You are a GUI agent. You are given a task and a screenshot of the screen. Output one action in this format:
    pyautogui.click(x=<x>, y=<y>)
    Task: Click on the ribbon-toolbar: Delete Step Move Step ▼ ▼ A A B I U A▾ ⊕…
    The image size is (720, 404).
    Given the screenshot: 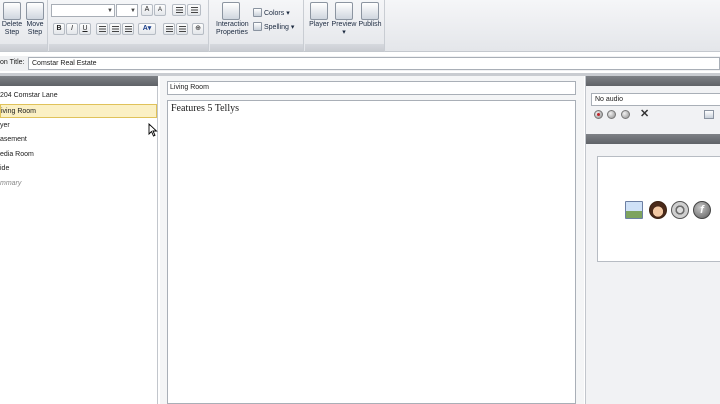 What is the action you would take?
    pyautogui.click(x=360, y=26)
    